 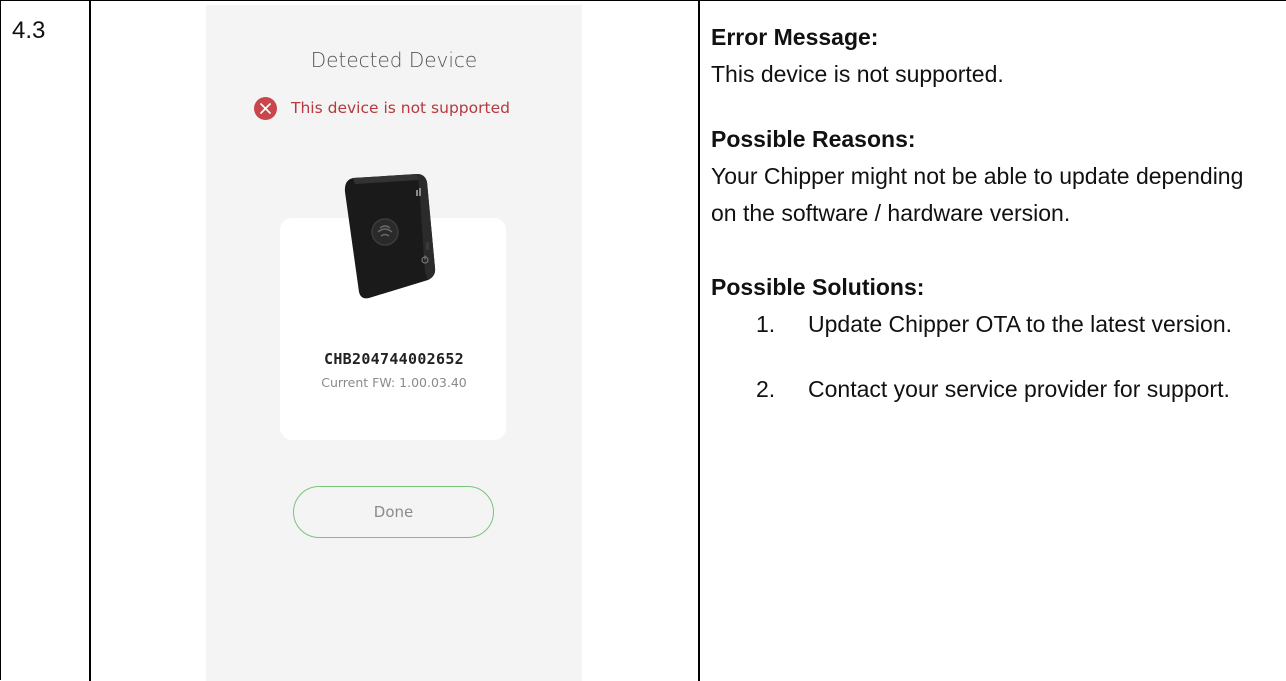 I want to click on error-x-circle-icon, so click(x=265, y=108).